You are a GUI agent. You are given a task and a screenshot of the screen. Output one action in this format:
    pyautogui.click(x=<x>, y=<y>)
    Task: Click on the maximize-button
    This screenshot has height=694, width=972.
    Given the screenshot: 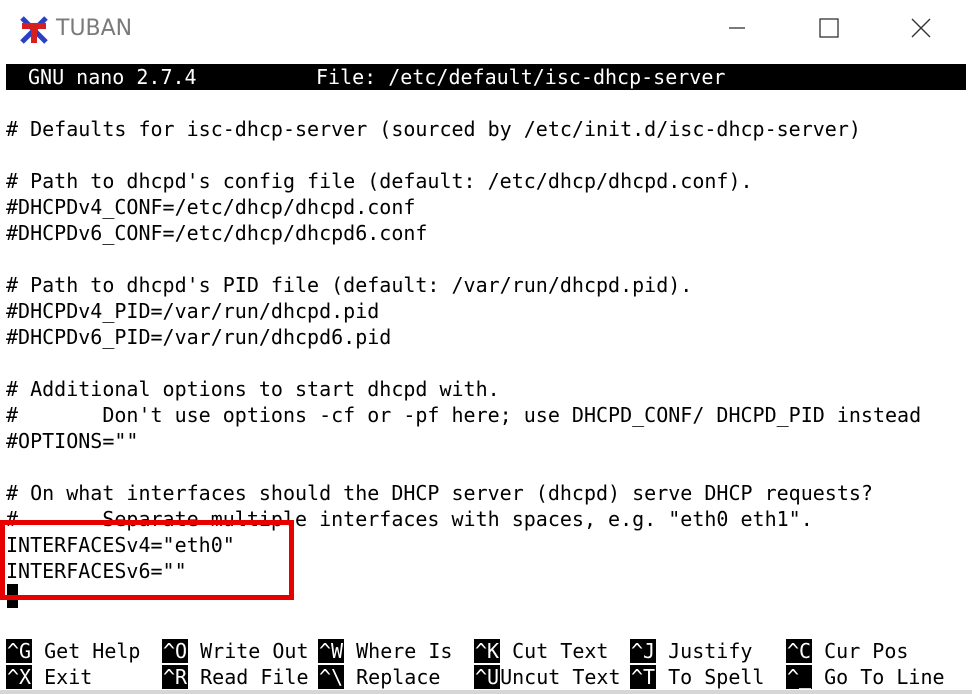 What is the action you would take?
    pyautogui.click(x=829, y=28)
    